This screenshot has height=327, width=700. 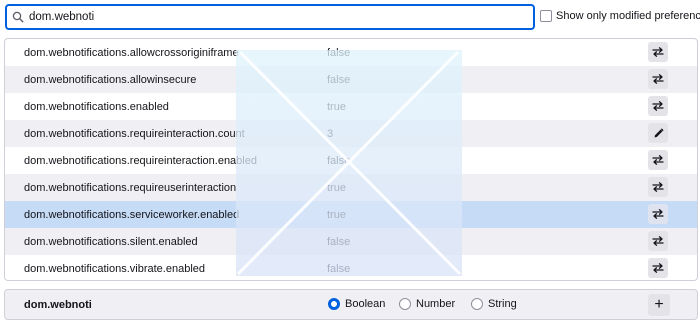 What do you see at coordinates (110, 79) in the screenshot?
I see `pref-name: dom.webnotifications.allowinsecure` at bounding box center [110, 79].